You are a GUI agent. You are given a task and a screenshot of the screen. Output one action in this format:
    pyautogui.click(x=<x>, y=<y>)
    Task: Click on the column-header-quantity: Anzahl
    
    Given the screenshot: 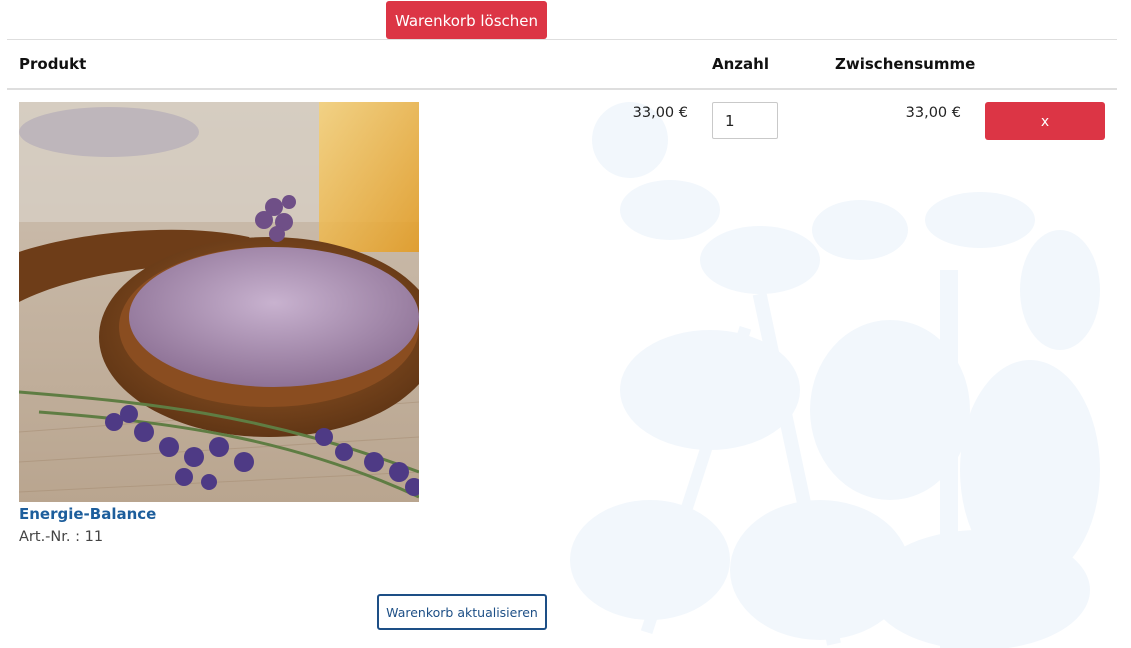 What is the action you would take?
    pyautogui.click(x=740, y=64)
    